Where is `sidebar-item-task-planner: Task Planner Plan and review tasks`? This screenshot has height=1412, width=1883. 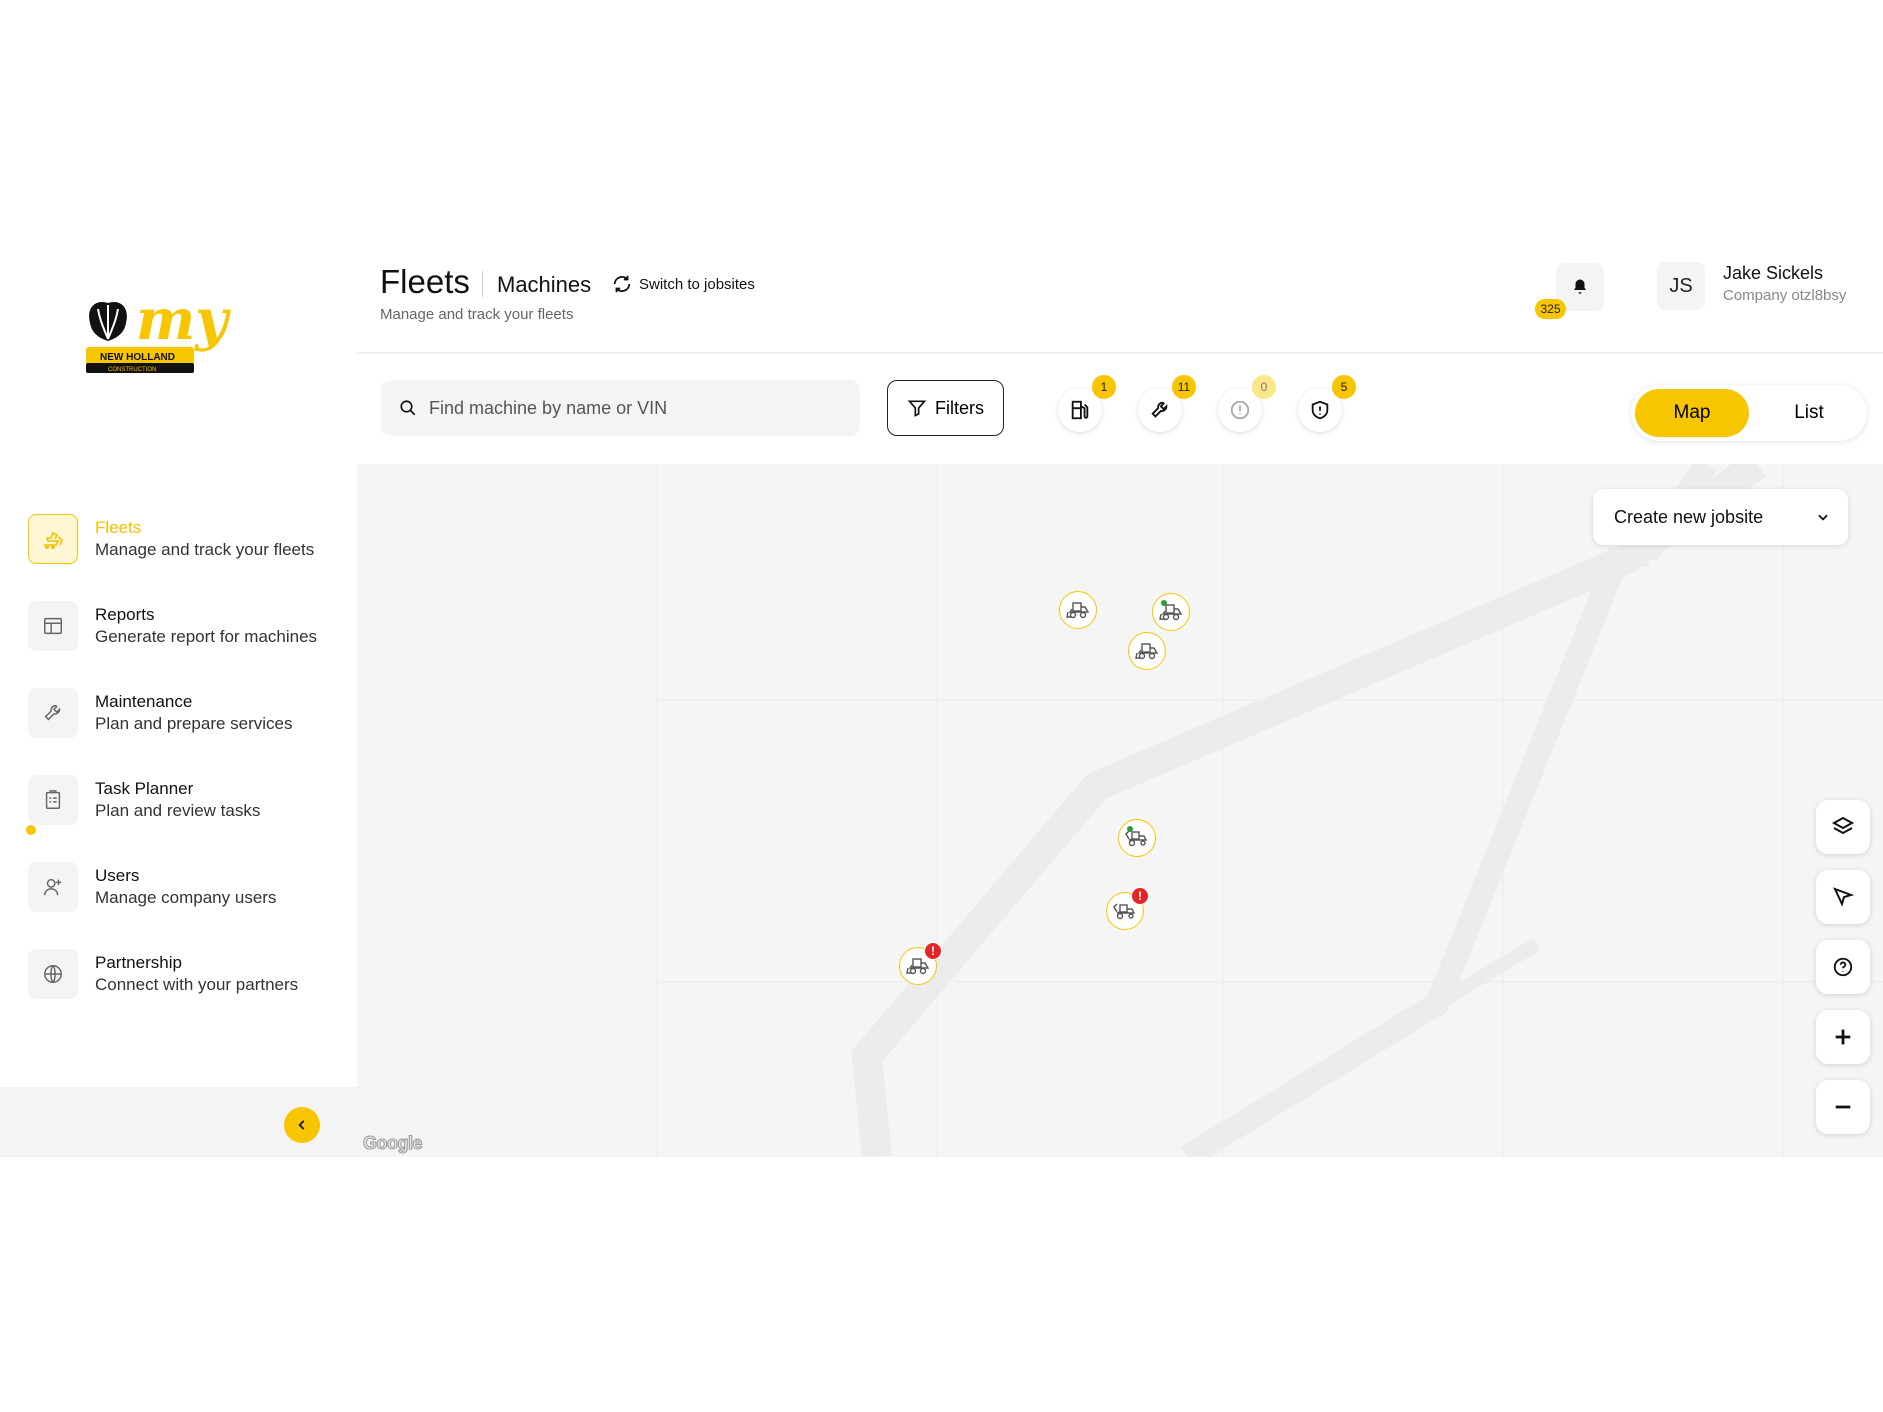 sidebar-item-task-planner: Task Planner Plan and review tasks is located at coordinates (188, 800).